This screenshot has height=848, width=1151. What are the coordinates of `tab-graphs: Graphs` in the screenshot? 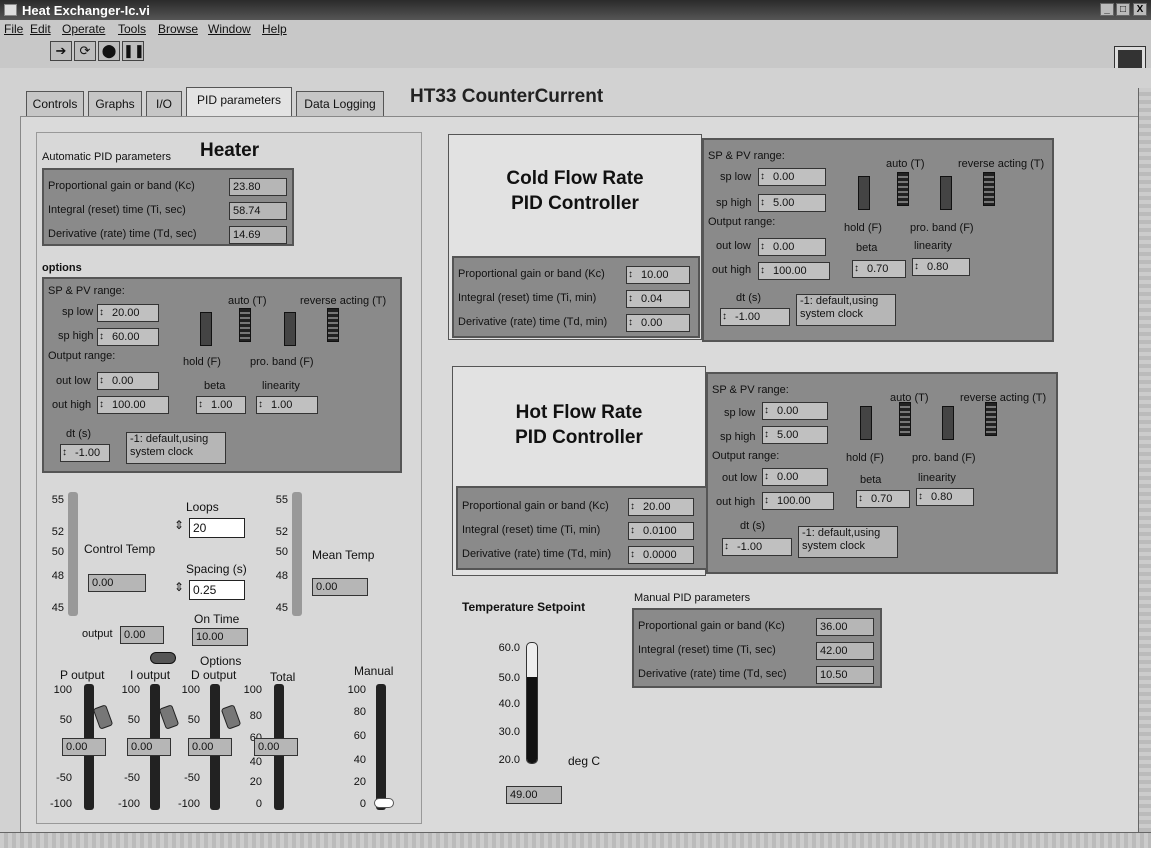 It's located at (115, 104).